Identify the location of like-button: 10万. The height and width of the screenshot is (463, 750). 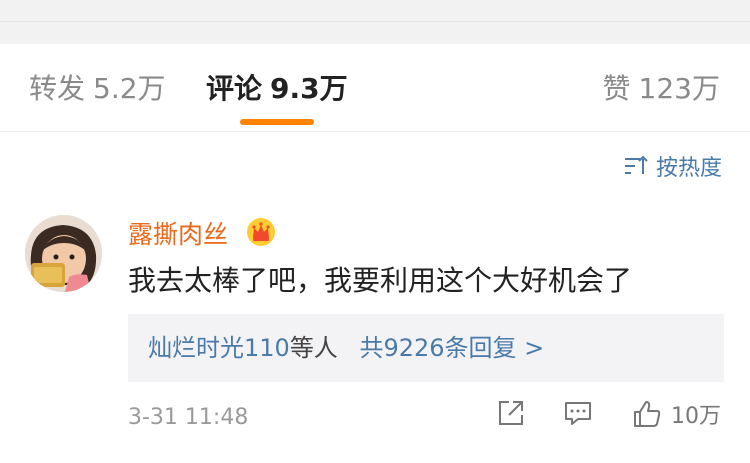
(676, 414).